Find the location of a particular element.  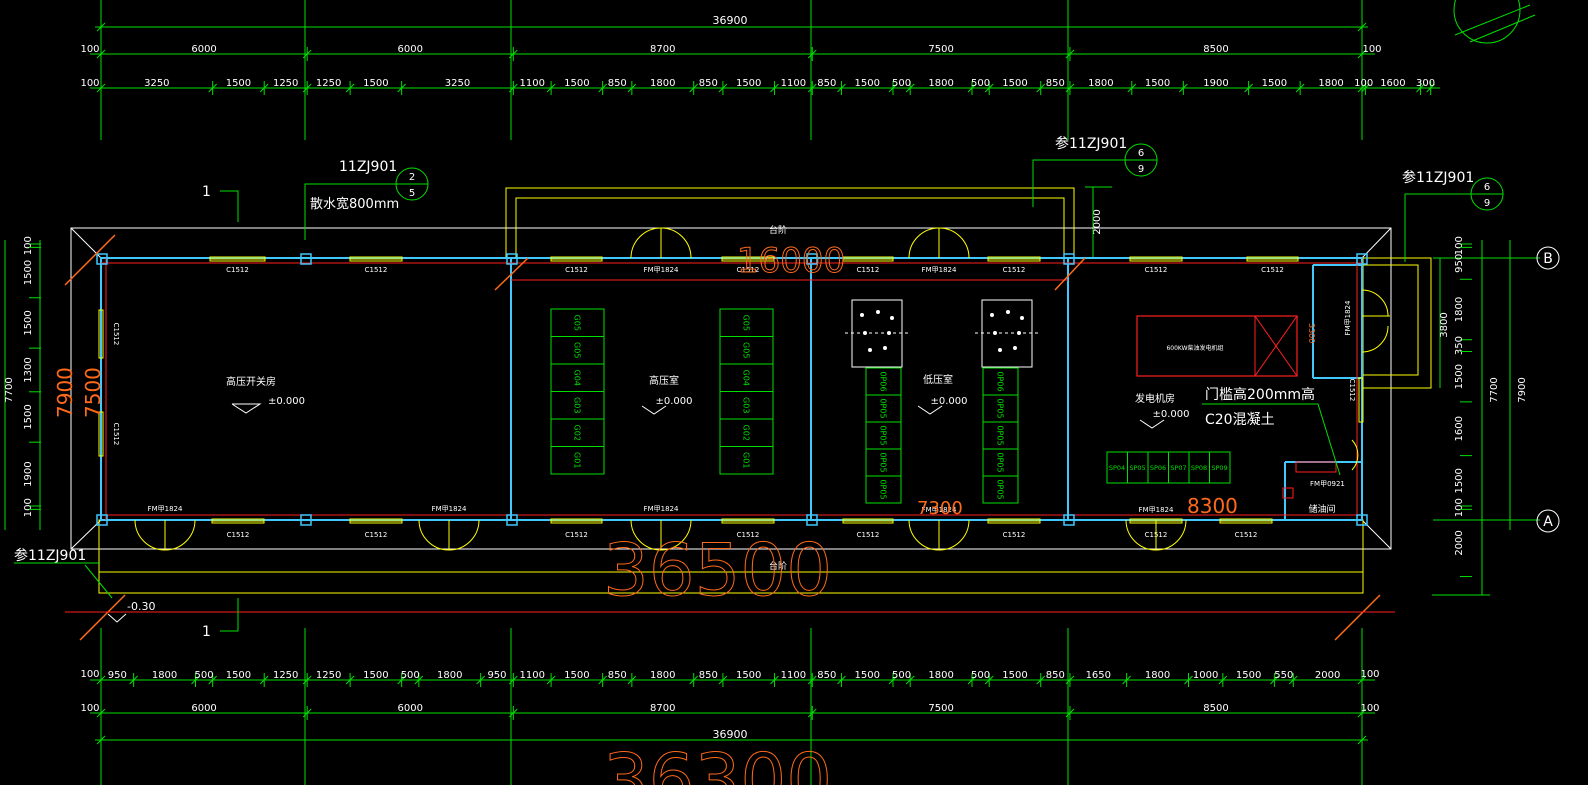

dim-label: 8500 is located at coordinates (1215, 708).